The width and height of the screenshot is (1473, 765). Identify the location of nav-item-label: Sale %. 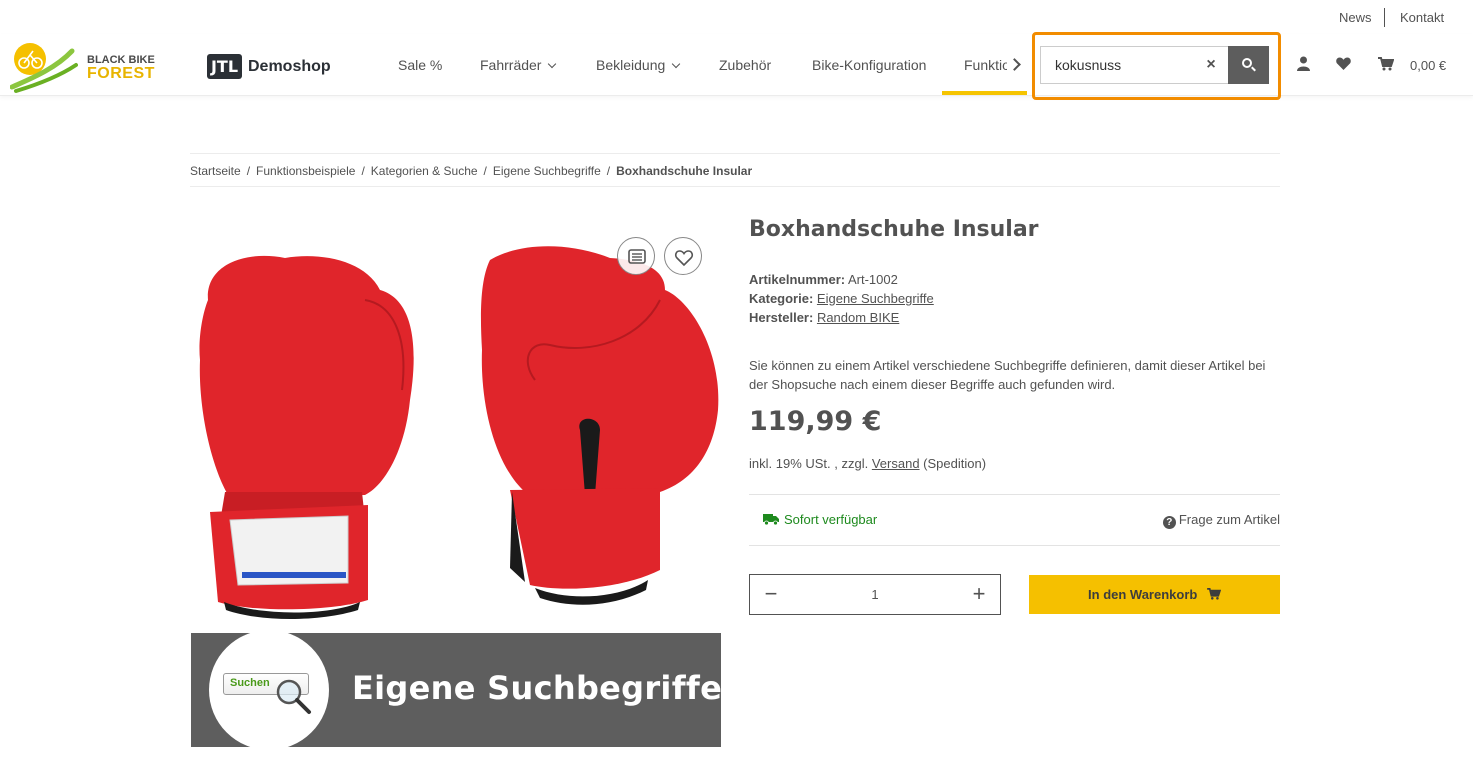
(420, 65).